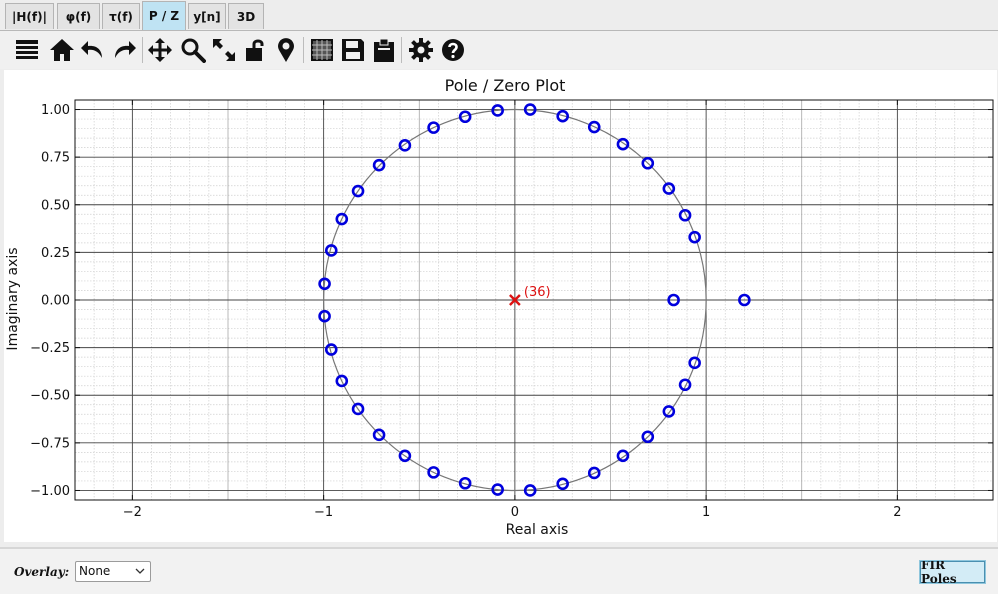  Describe the element at coordinates (353, 50) in the screenshot. I see `save-icon` at that location.